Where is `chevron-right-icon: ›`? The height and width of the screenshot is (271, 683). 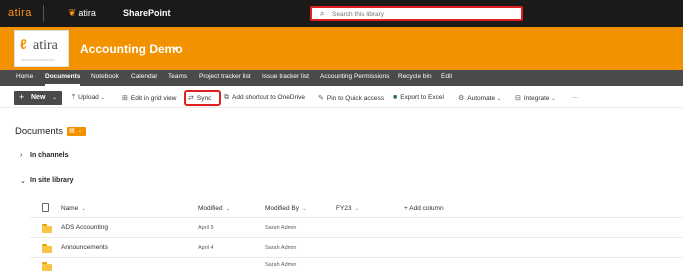 chevron-right-icon: › is located at coordinates (21, 155).